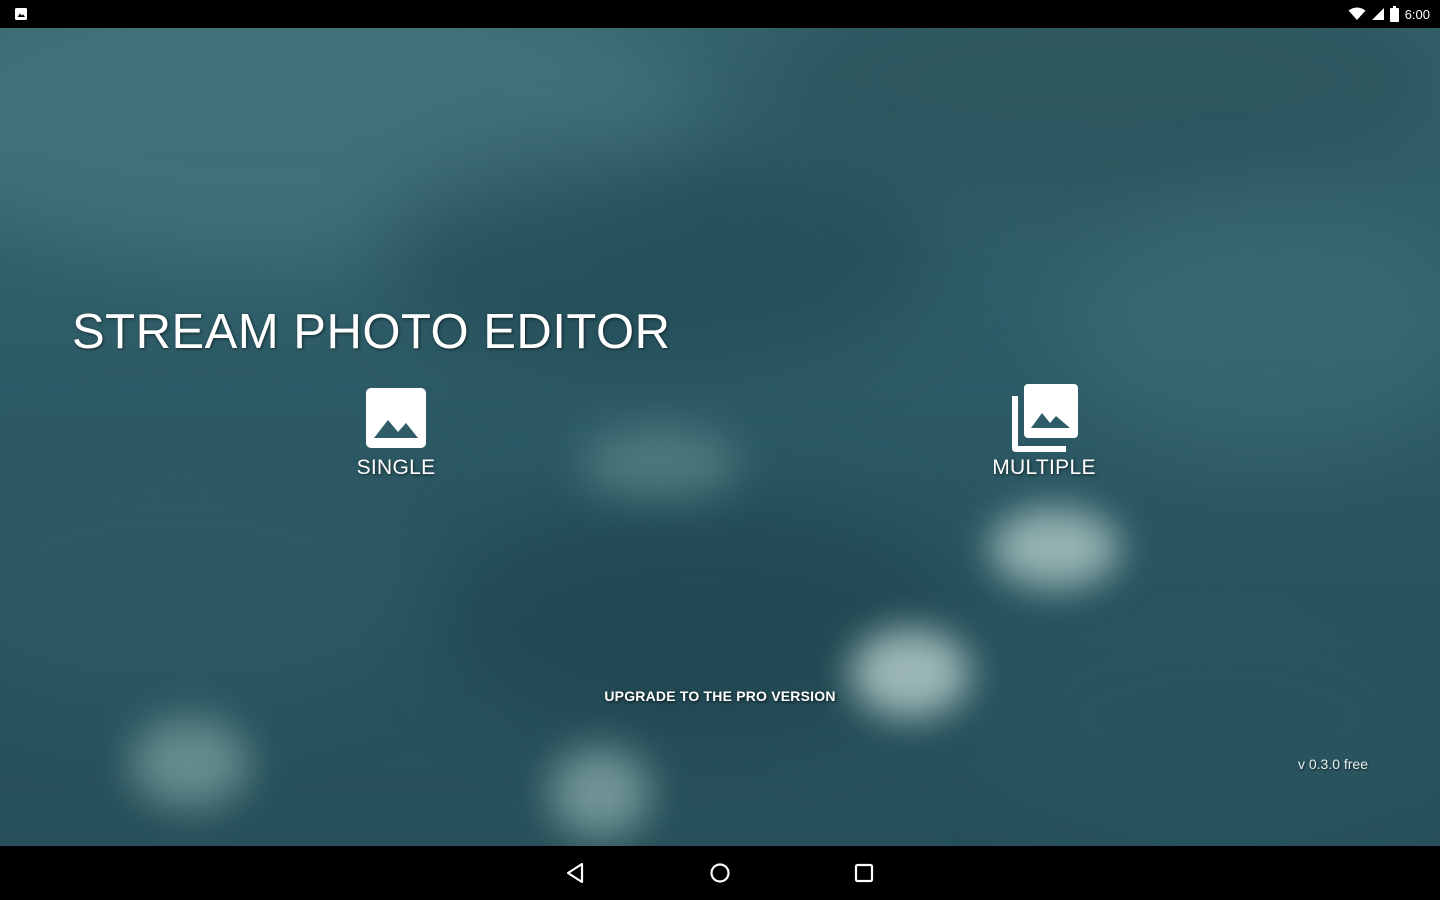 The image size is (1440, 900). What do you see at coordinates (1394, 14) in the screenshot?
I see `battery-icon` at bounding box center [1394, 14].